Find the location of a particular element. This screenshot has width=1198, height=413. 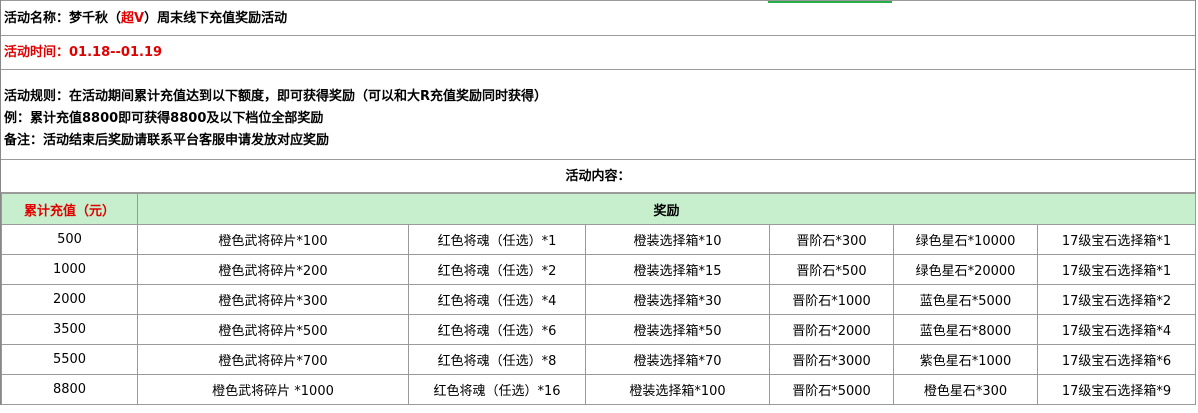

reward-cell: 蓝色星石*8000 is located at coordinates (965, 329).